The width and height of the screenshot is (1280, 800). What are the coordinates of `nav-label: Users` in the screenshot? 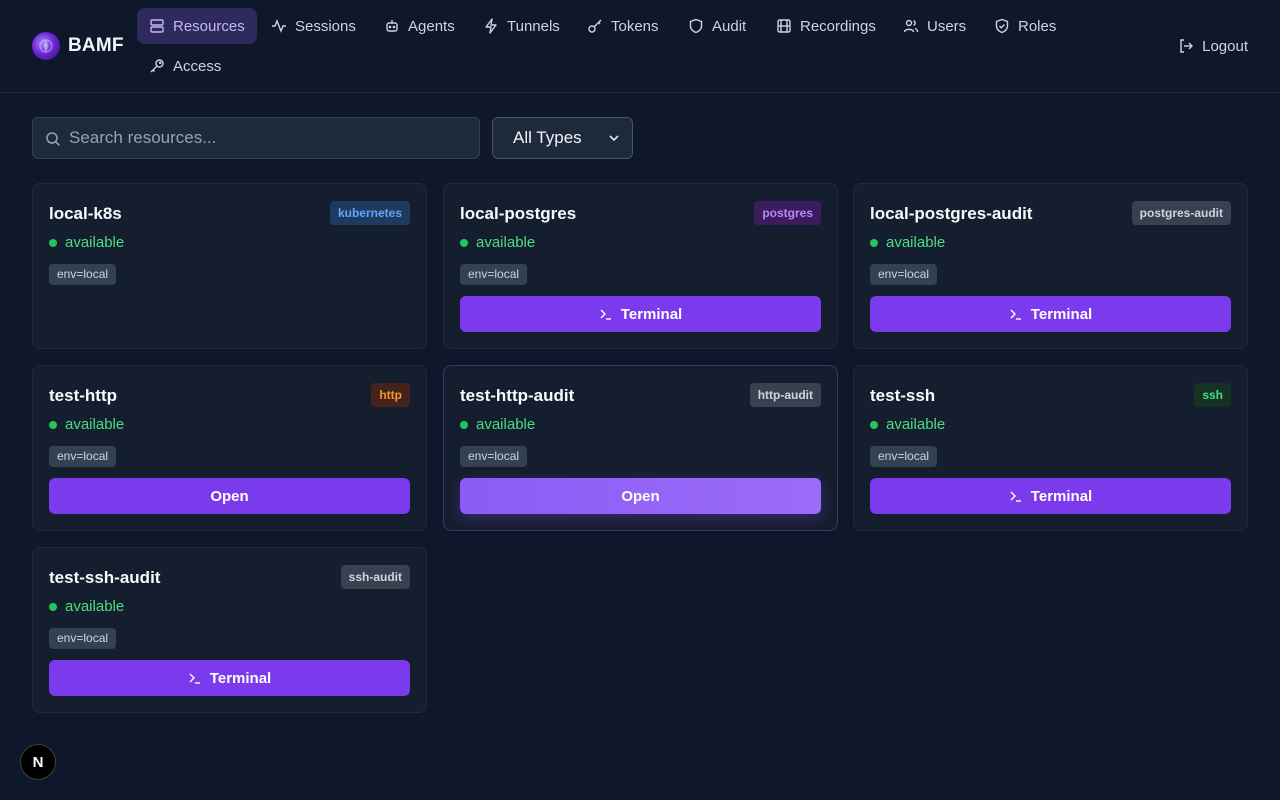 It's located at (947, 26).